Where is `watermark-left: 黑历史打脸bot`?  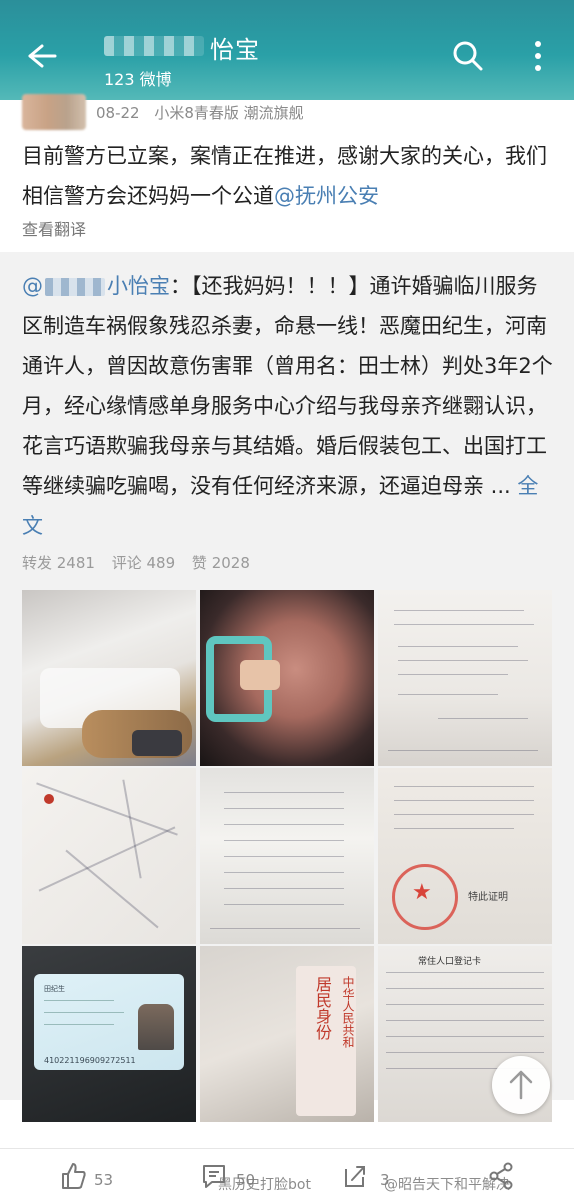
watermark-left: 黑历史打脸bot is located at coordinates (264, 1185).